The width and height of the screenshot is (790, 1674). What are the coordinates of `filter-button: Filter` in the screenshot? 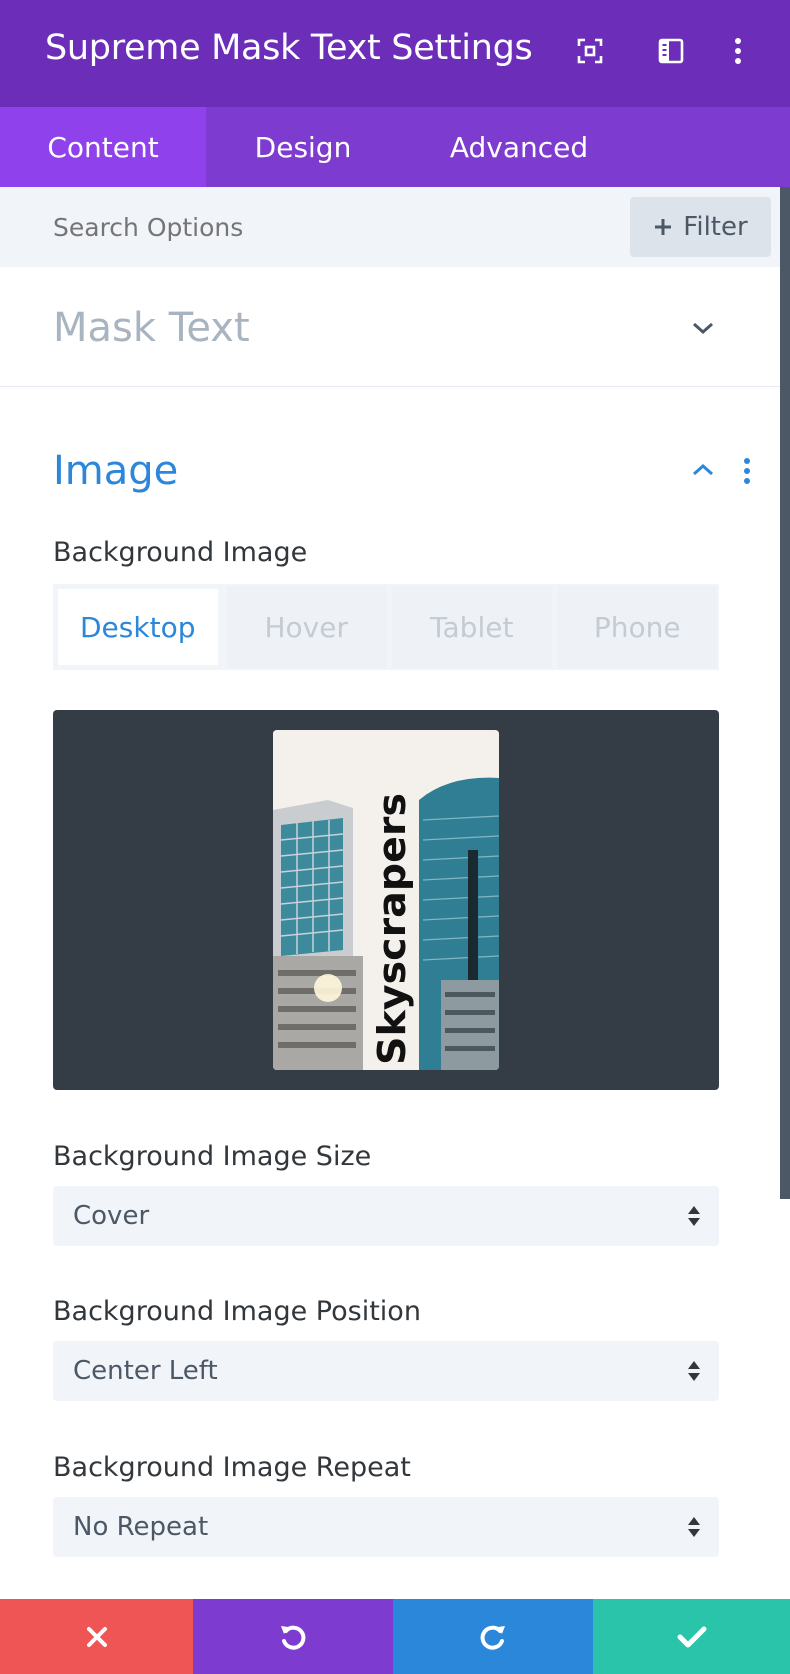 It's located at (700, 227).